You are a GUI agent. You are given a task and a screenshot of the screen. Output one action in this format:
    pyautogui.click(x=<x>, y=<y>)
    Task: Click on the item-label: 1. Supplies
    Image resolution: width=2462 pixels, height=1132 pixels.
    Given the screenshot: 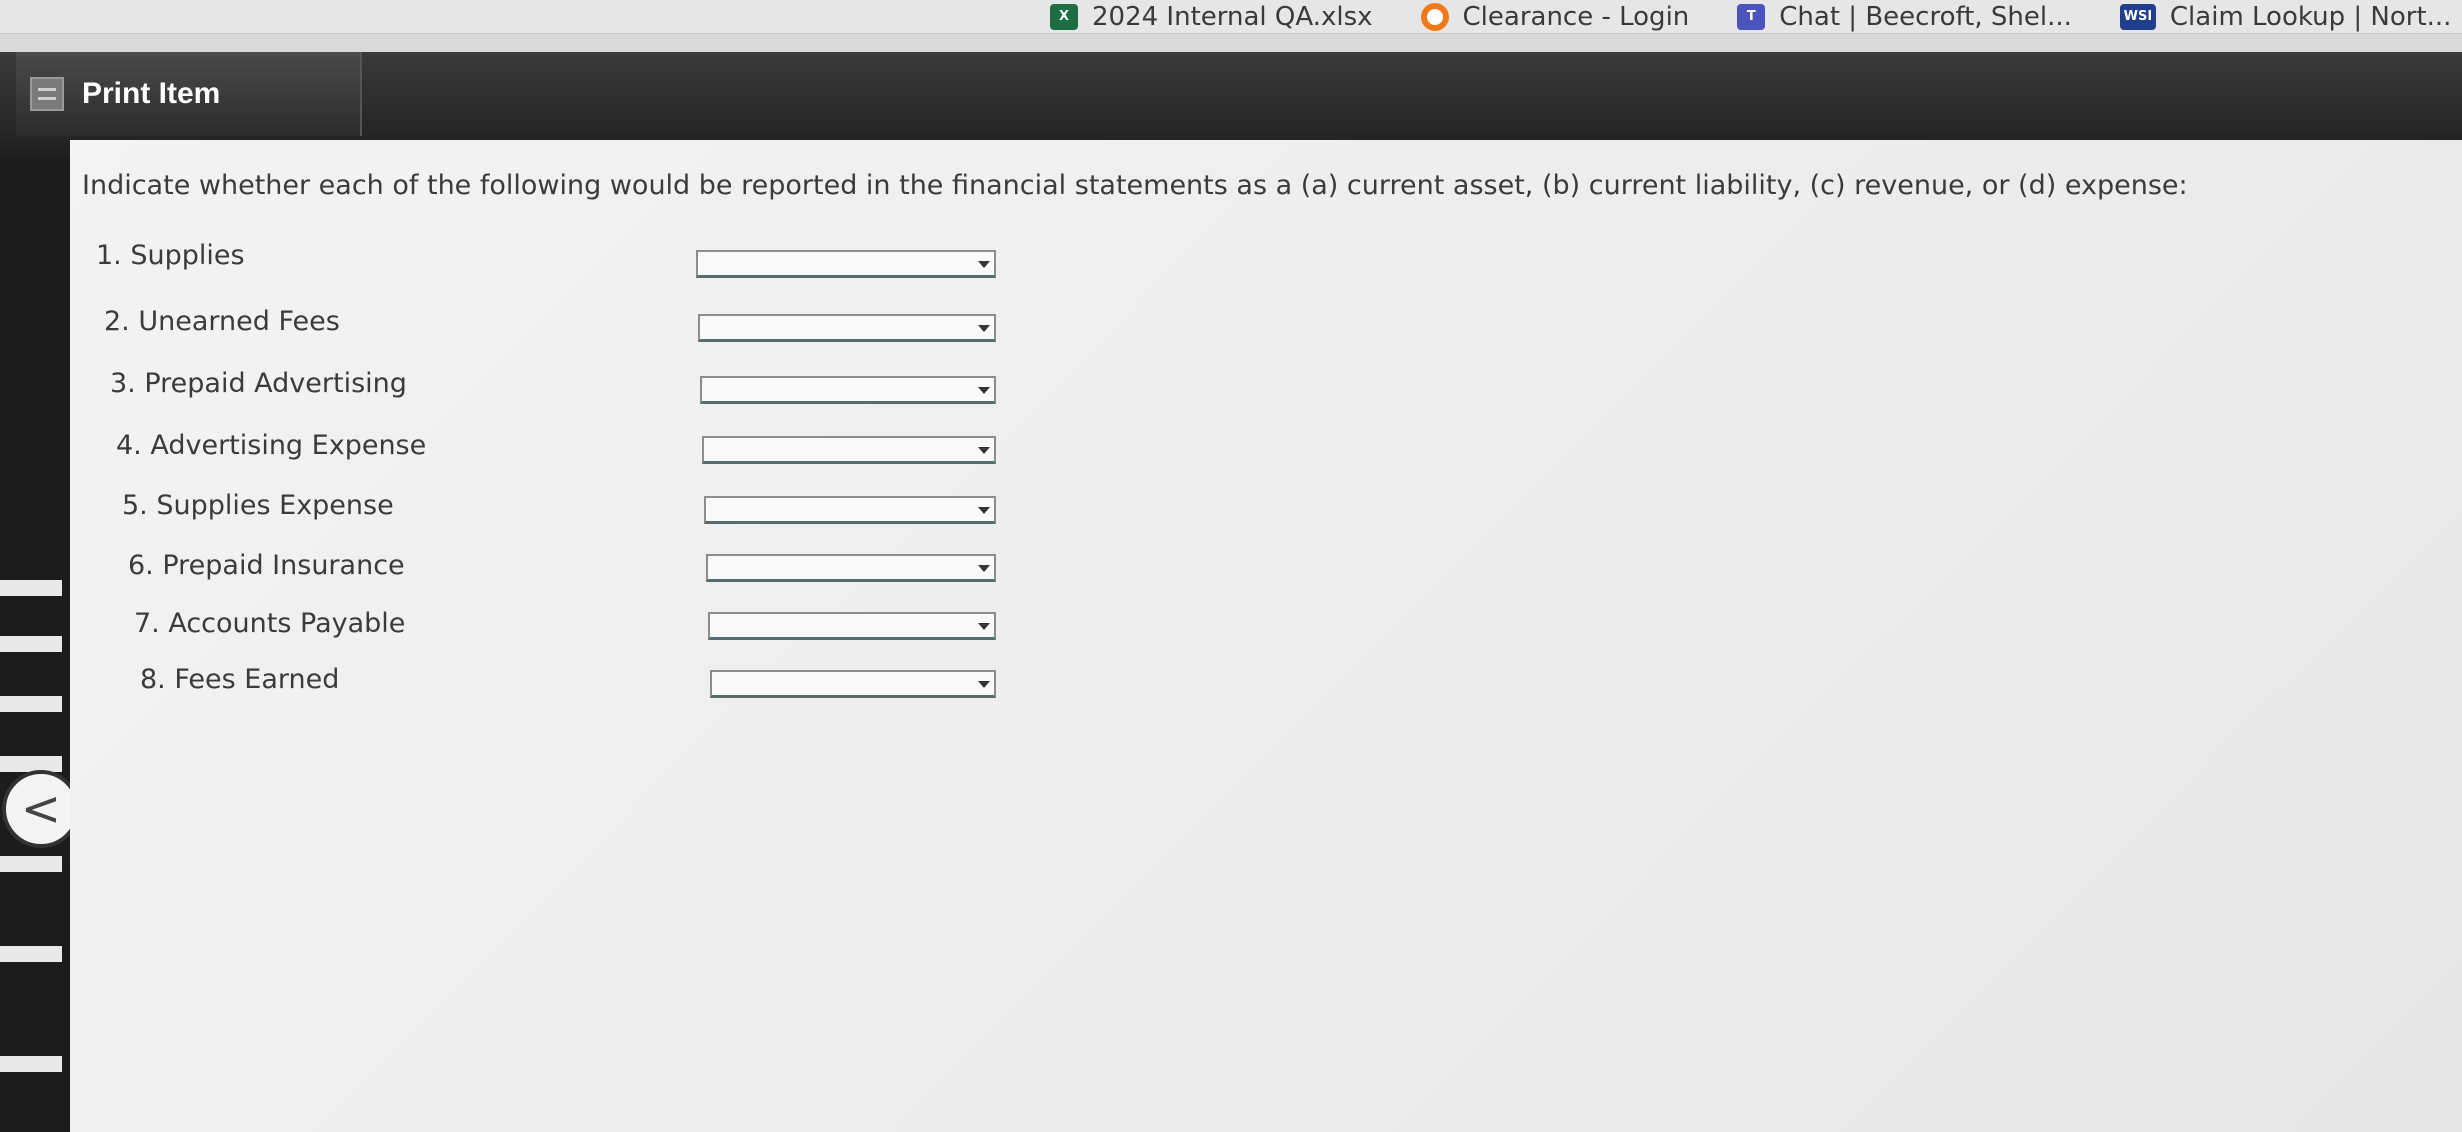 What is the action you would take?
    pyautogui.click(x=170, y=255)
    